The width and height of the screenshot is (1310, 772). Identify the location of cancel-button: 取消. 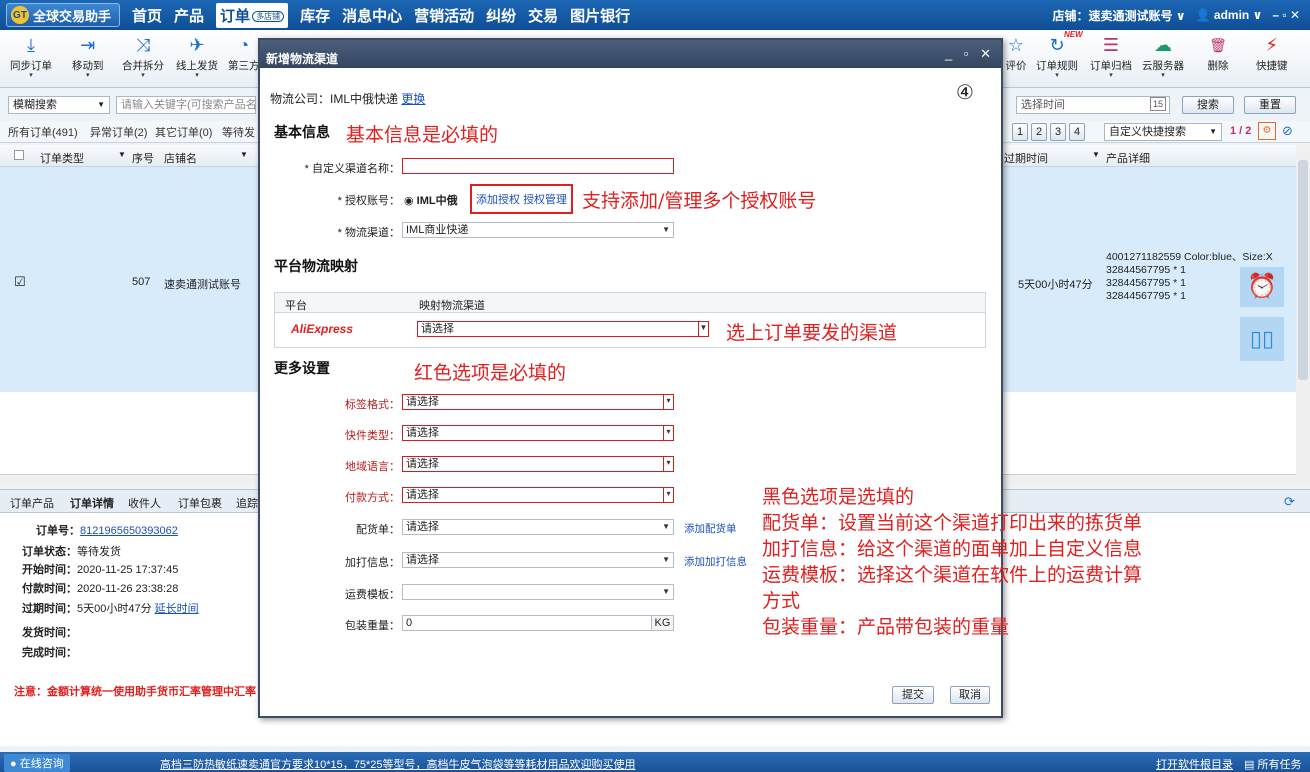
(970, 695).